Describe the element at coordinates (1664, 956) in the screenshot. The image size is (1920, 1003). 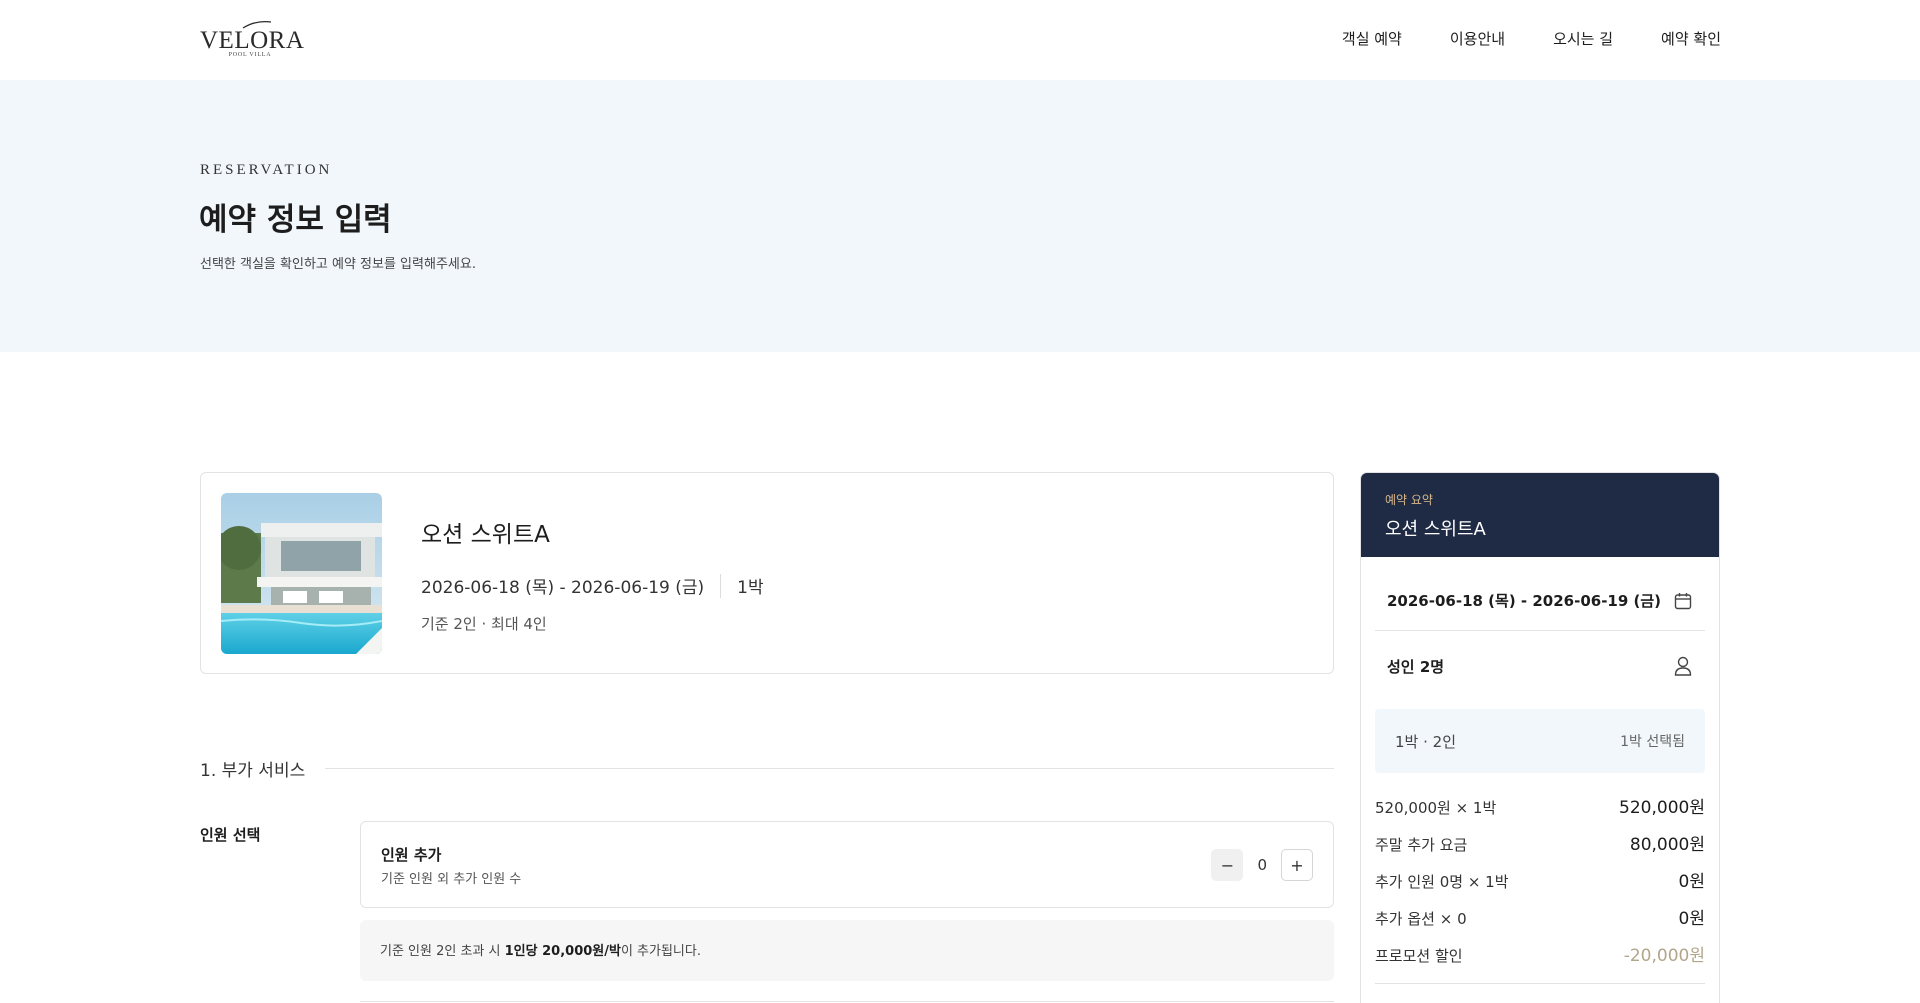
I see `discount-value: -20,000원` at that location.